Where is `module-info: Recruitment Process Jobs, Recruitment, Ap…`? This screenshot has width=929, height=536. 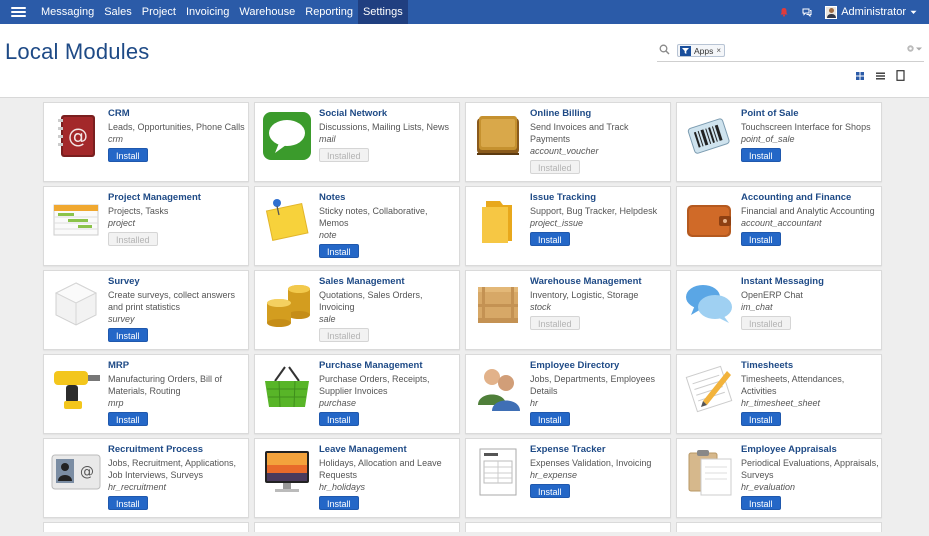 module-info: Recruitment Process Jobs, Recruitment, Ap… is located at coordinates (178, 468).